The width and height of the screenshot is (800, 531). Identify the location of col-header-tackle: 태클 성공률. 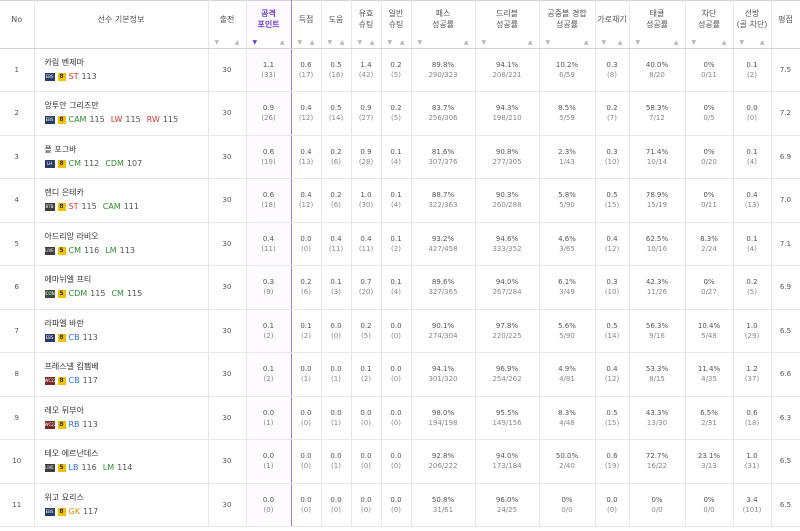
(657, 19).